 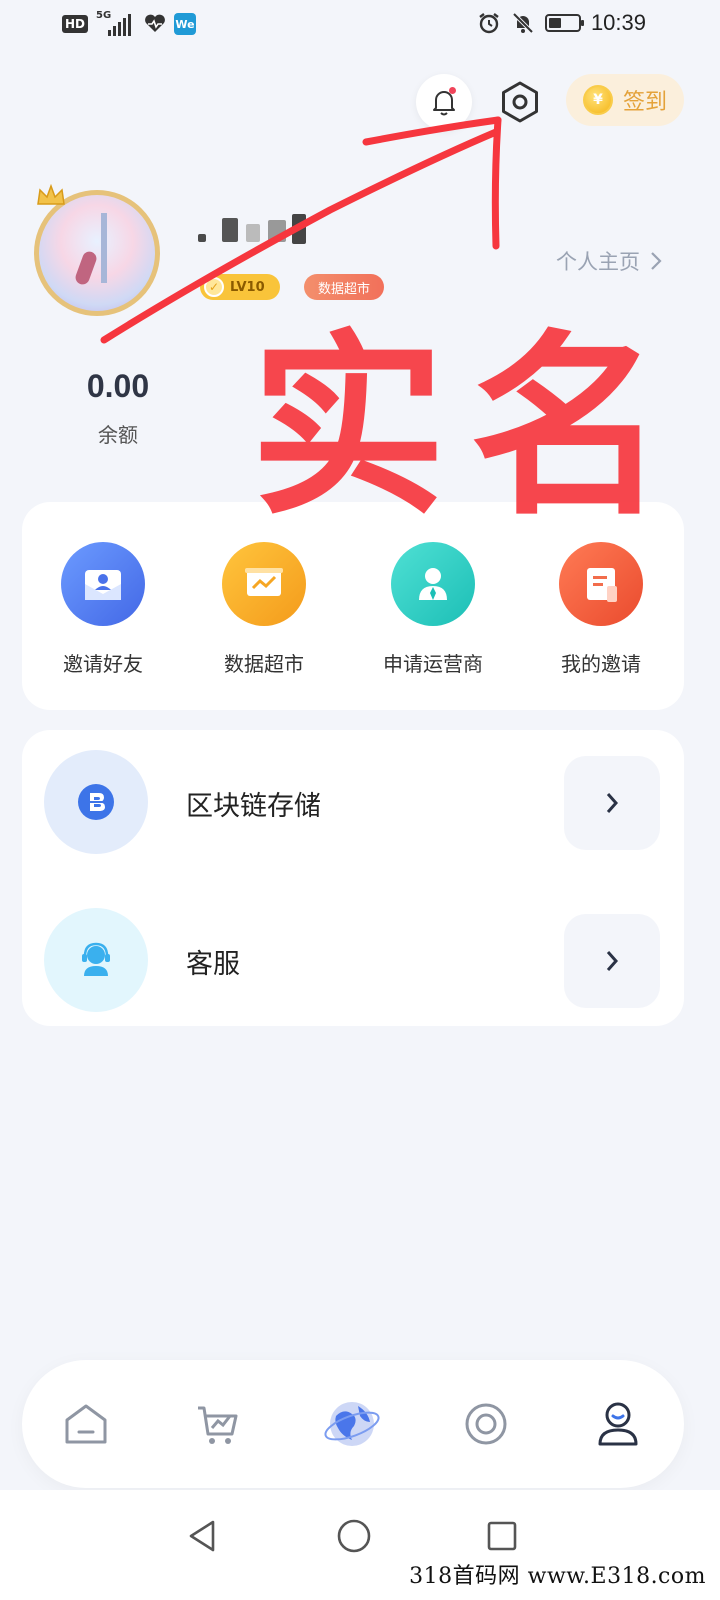 I want to click on avatar, so click(x=97, y=253).